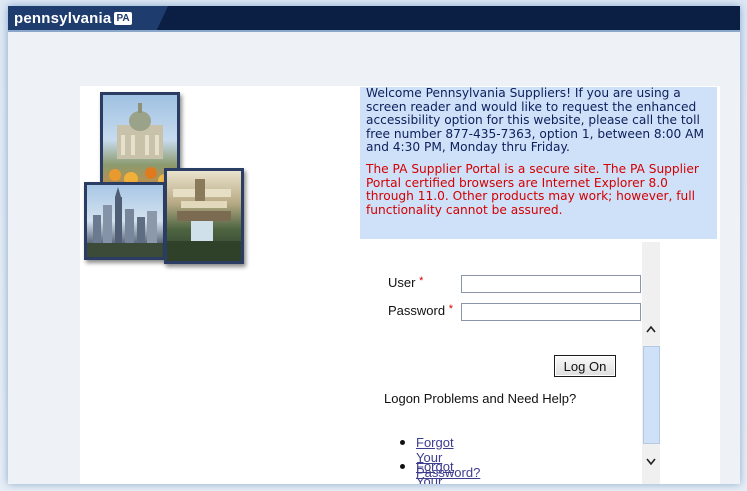 The width and height of the screenshot is (747, 491). I want to click on philadelphia-skyline-photo, so click(125, 221).